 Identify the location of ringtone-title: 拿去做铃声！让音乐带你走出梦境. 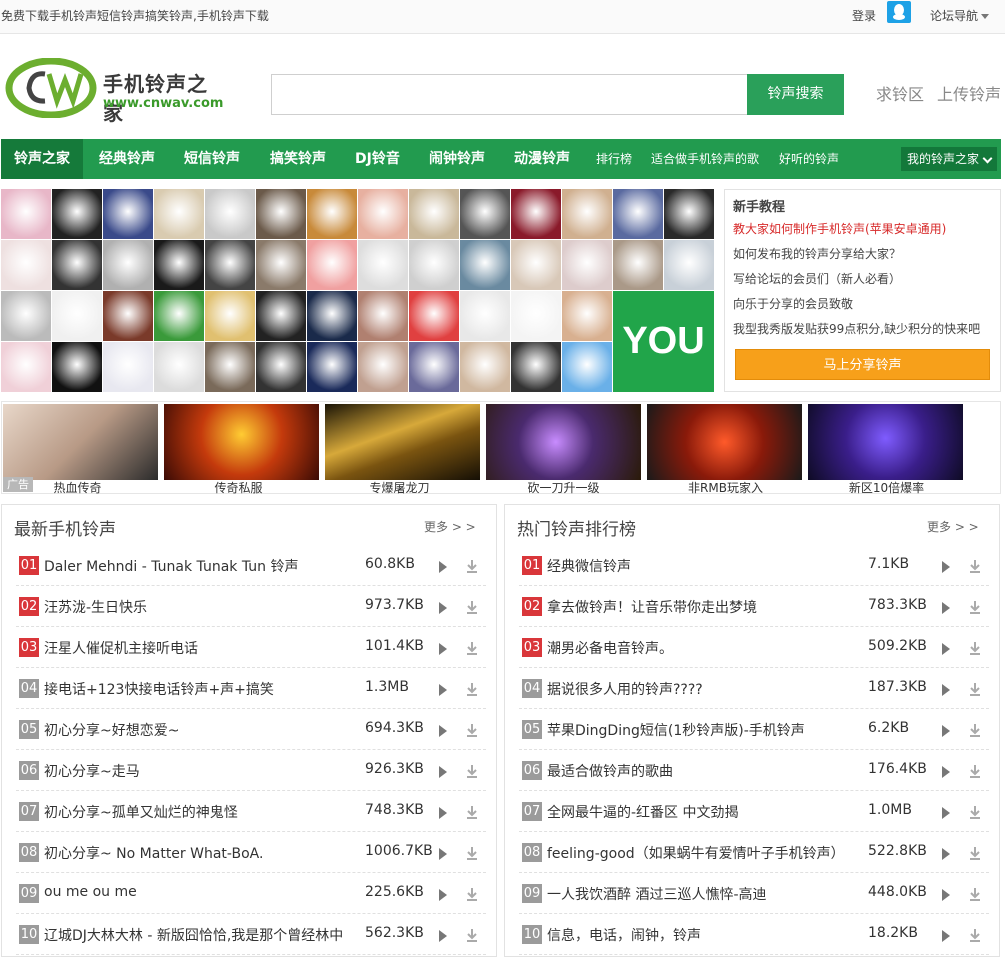
(699, 607).